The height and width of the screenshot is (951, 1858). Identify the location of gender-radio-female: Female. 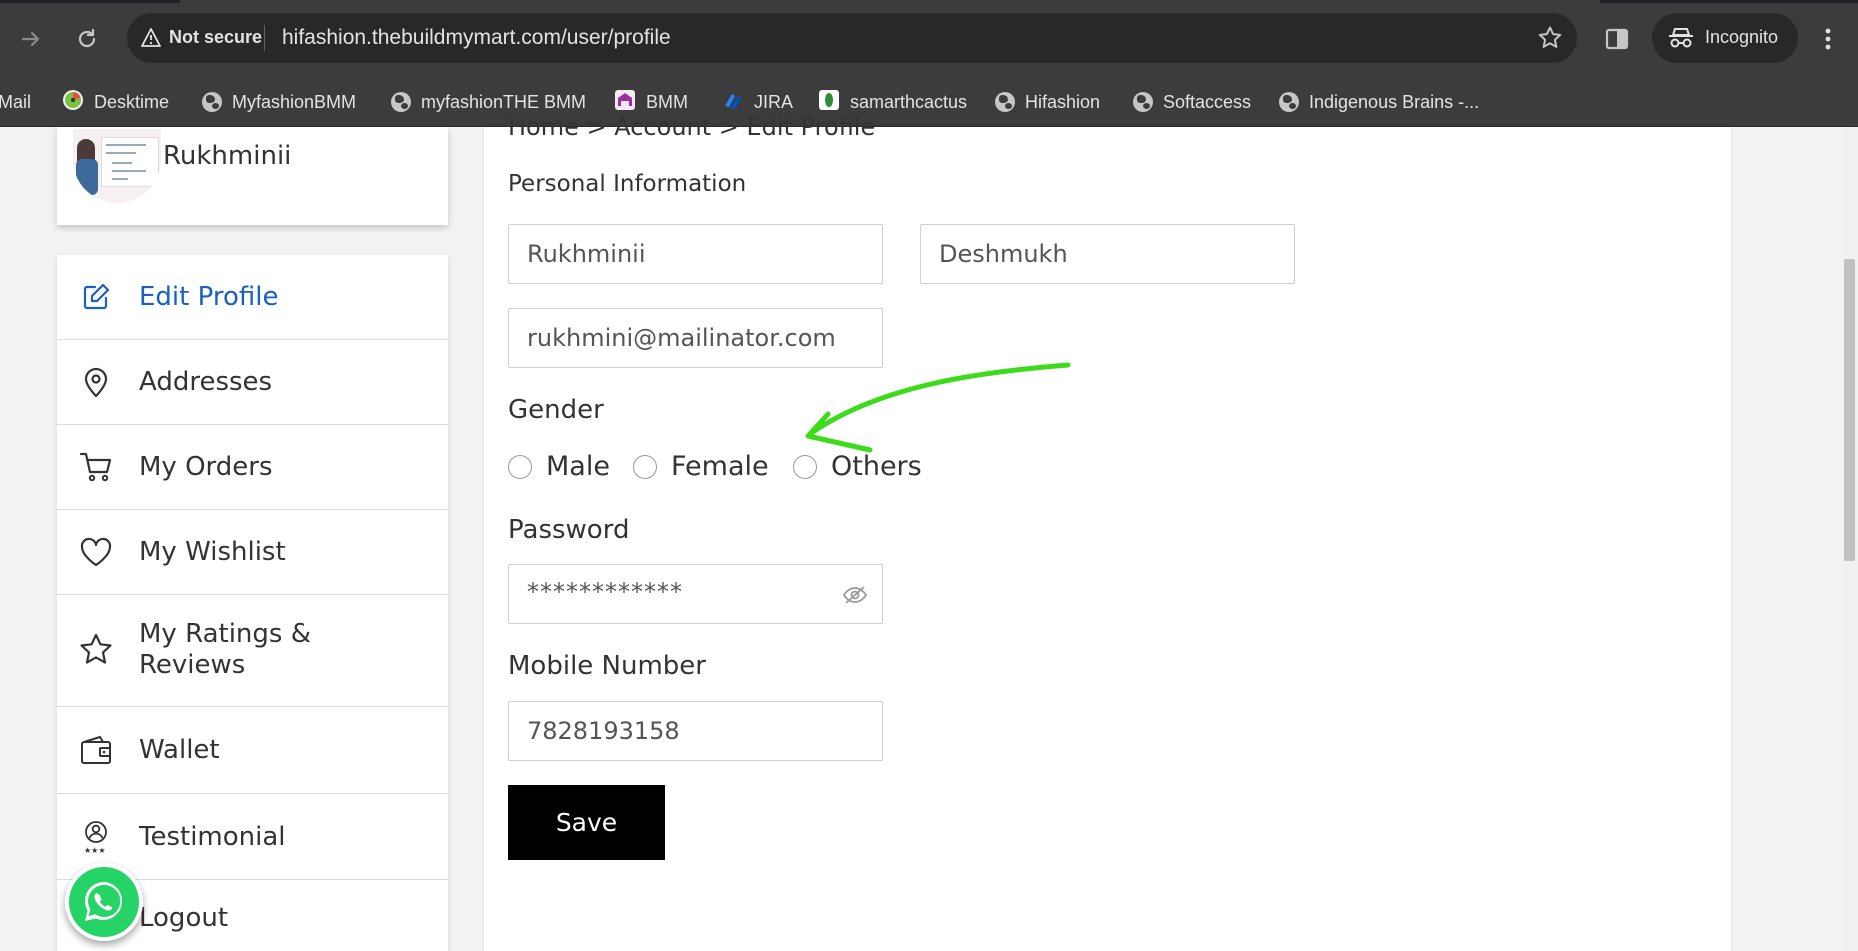
(701, 466).